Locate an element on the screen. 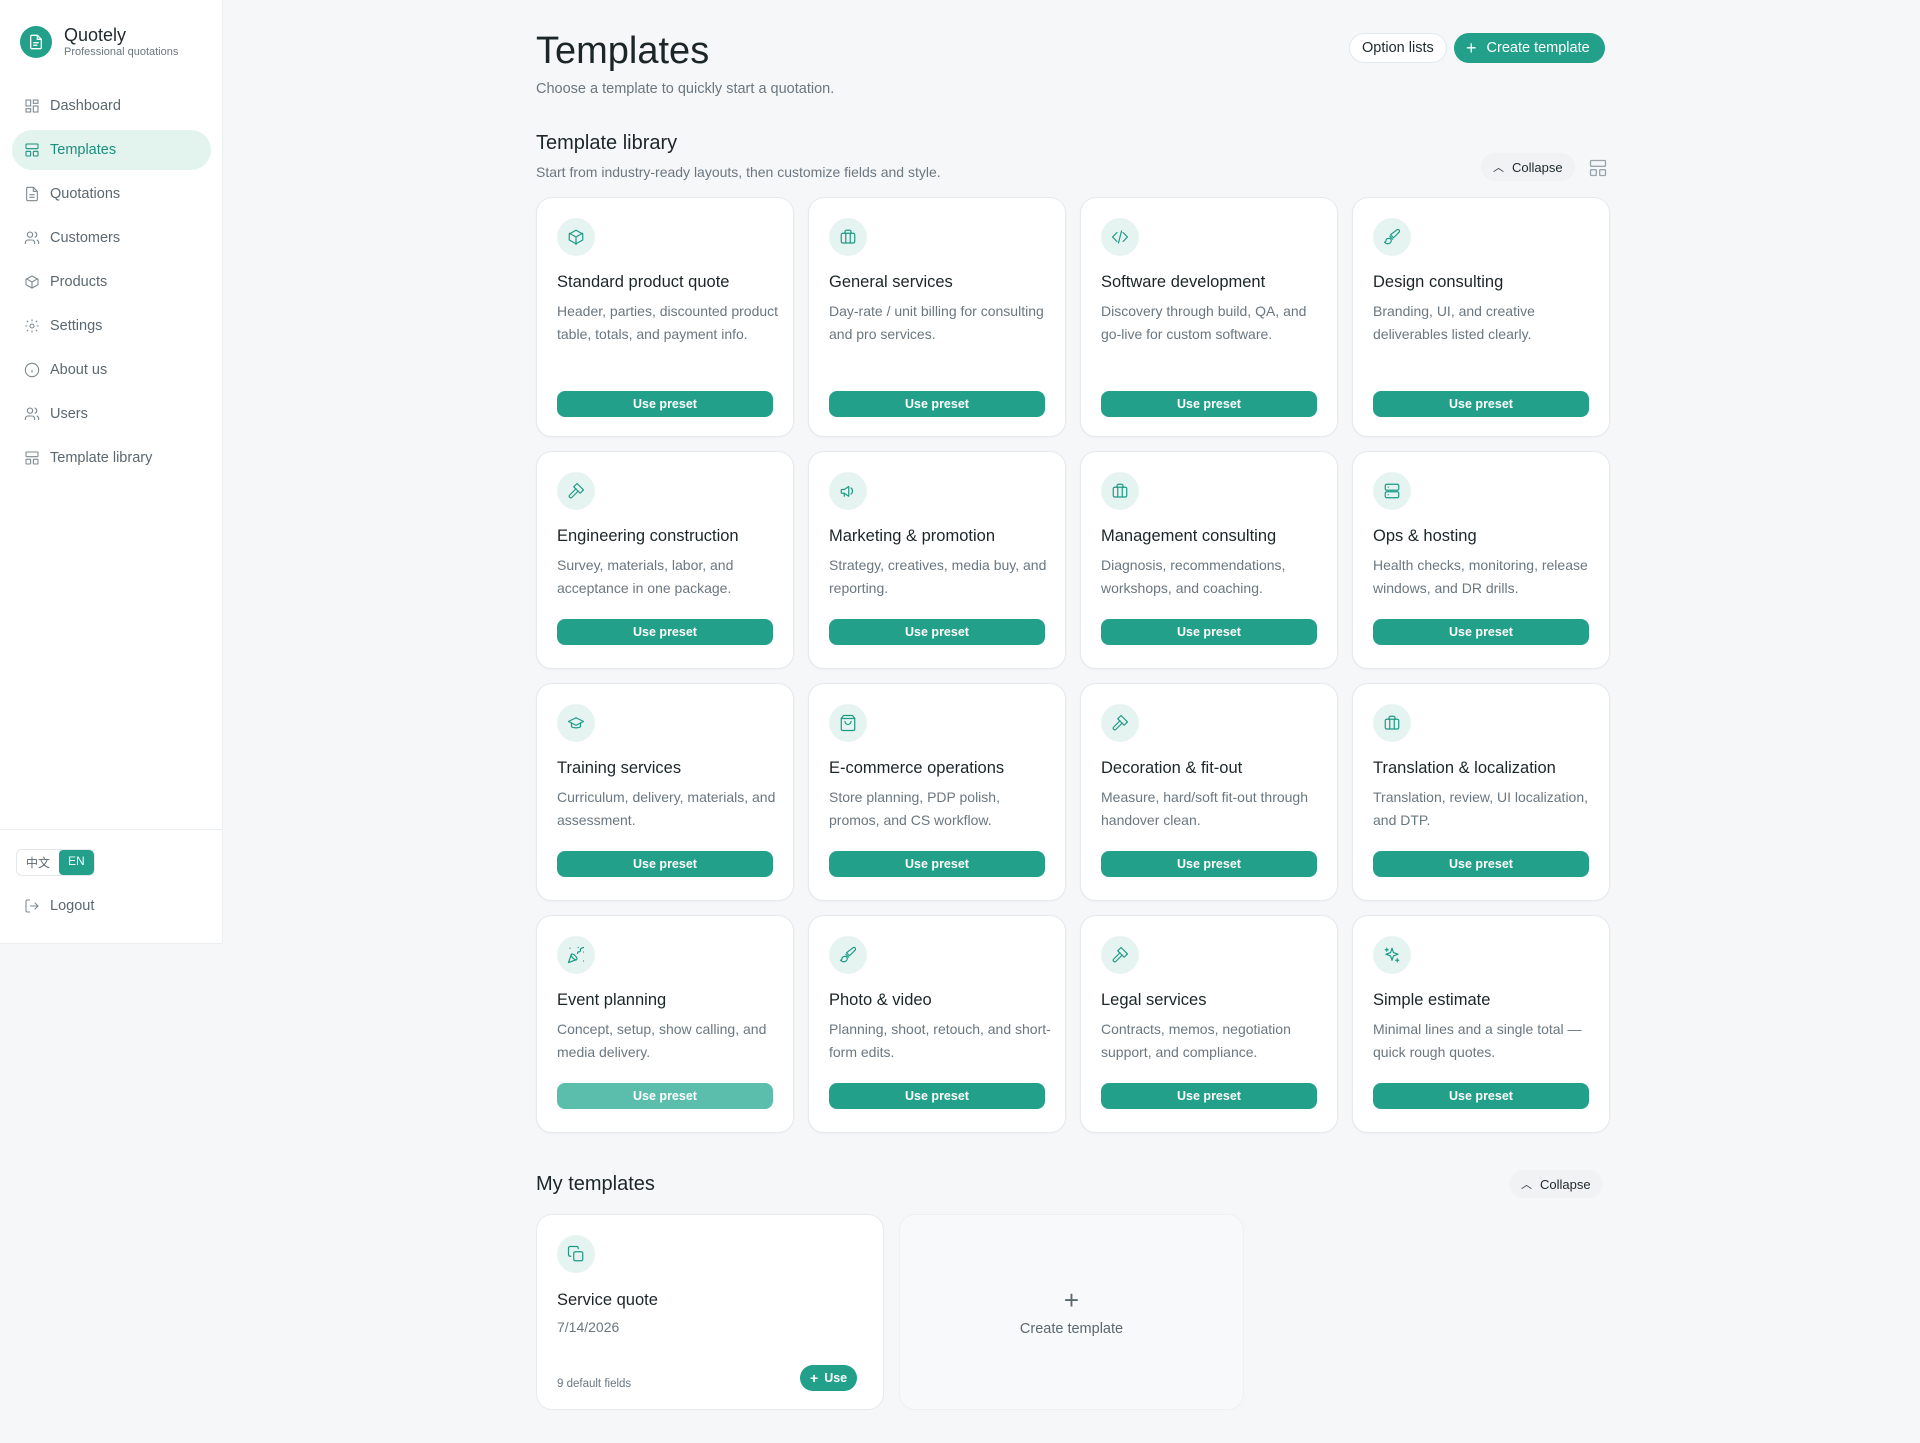 Image resolution: width=1920 pixels, height=1443 pixels. sidebar-item-quotations: Quotations is located at coordinates (111, 194).